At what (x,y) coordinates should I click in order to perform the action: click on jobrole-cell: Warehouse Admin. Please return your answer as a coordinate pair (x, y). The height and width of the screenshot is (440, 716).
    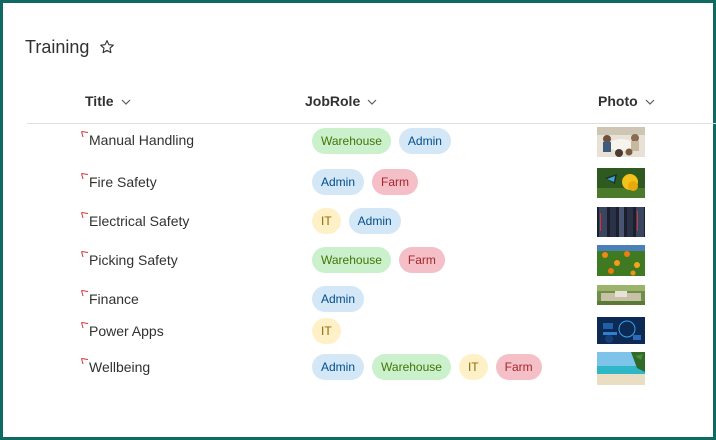
    Looking at the image, I should click on (381, 141).